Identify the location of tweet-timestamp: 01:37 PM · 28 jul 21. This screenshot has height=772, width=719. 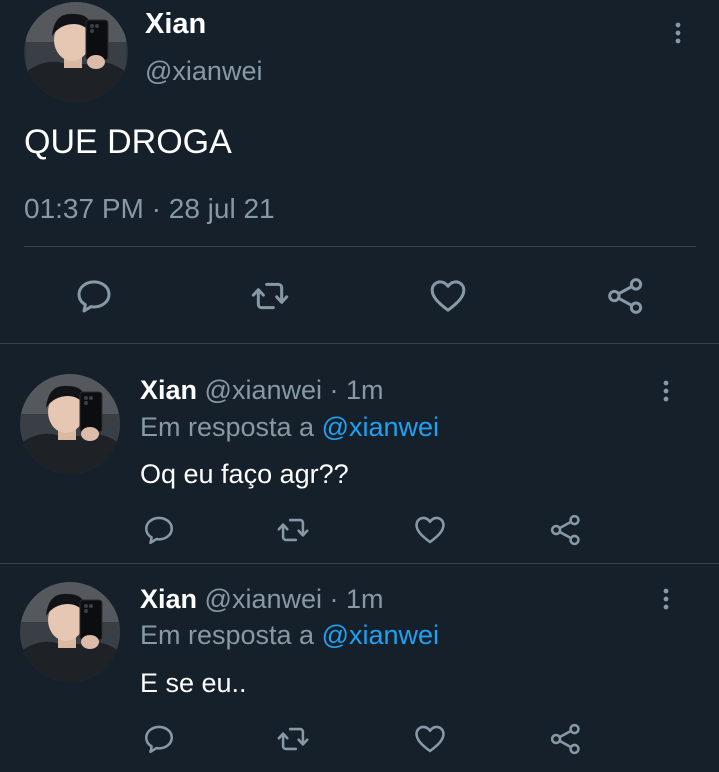
(149, 209).